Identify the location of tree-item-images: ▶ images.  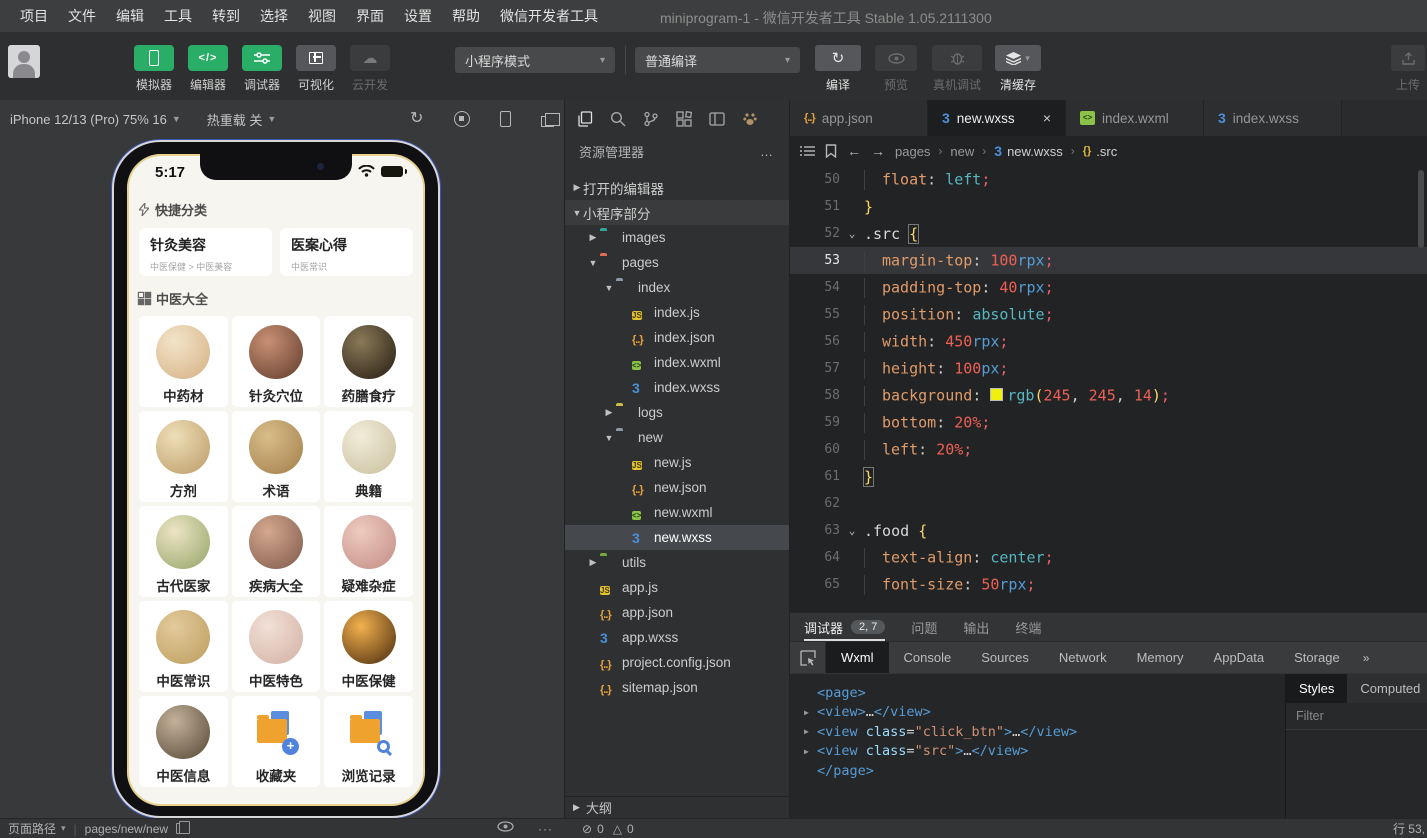
(677, 237).